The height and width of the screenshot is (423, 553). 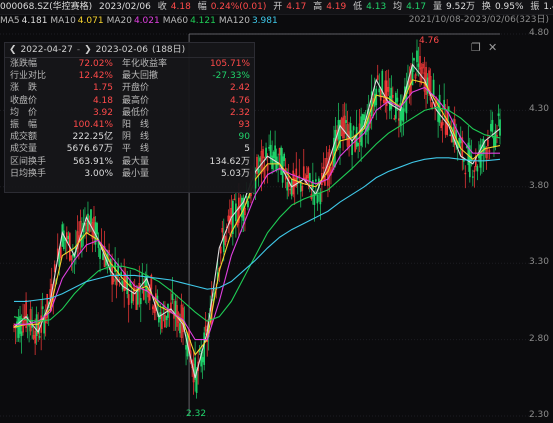 I want to click on stat-label-2: 最高价, so click(x=136, y=100).